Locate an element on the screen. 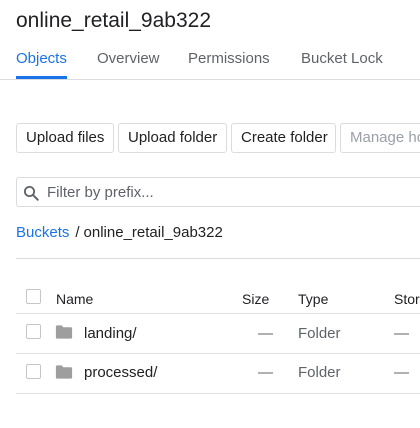  tab-bar: Objects Overview Permissions Bucket Lock is located at coordinates (210, 60).